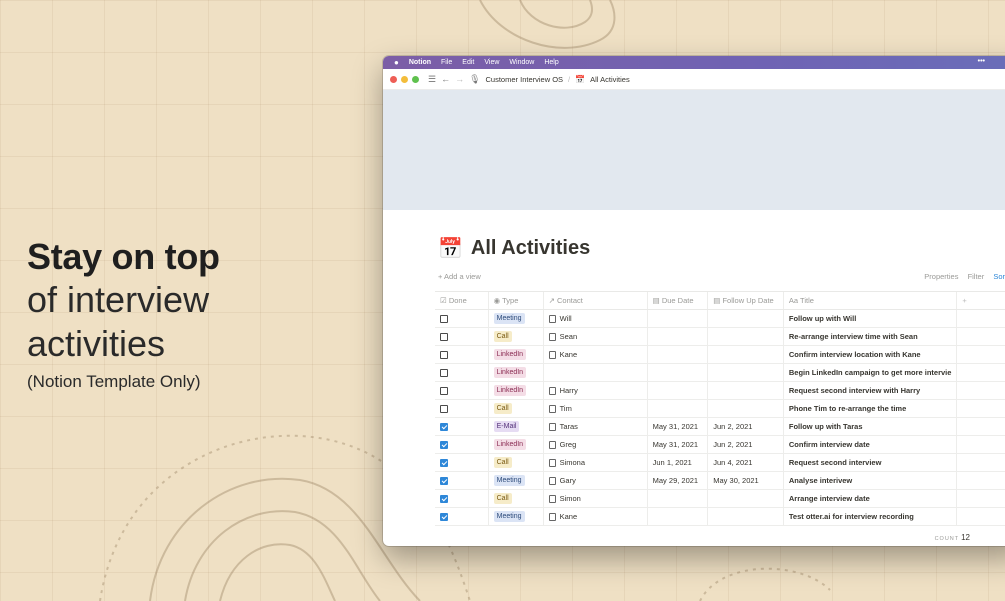 The width and height of the screenshot is (1005, 601). I want to click on contact-cell, so click(595, 372).